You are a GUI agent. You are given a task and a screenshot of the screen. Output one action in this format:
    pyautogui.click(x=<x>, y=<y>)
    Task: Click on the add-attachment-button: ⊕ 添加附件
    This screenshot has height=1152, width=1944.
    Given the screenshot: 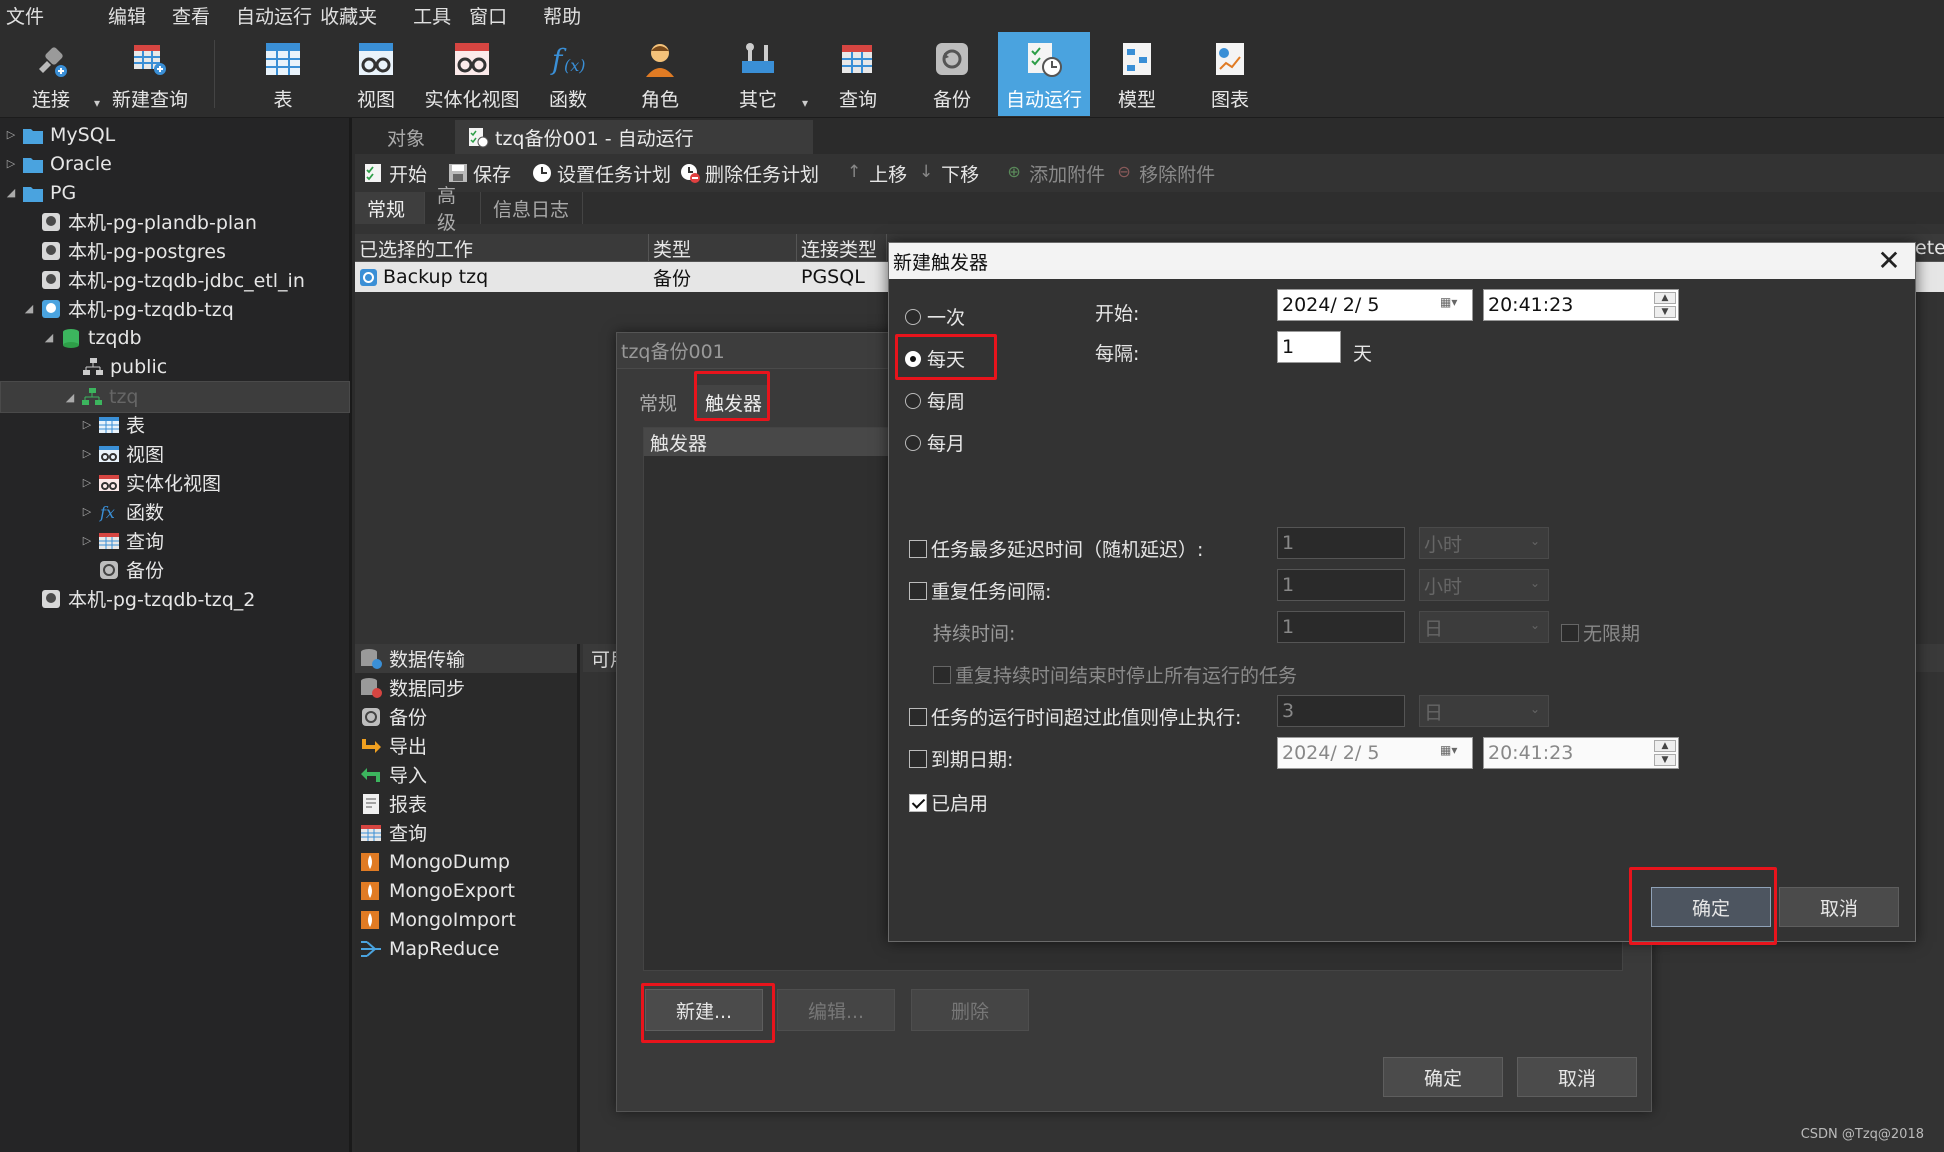 What is the action you would take?
    pyautogui.click(x=1054, y=173)
    